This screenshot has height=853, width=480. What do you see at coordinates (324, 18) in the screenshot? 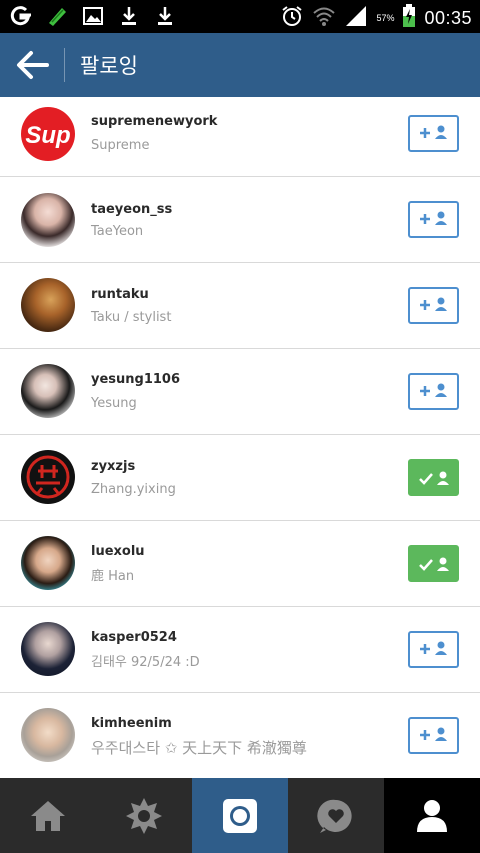
I see `wifi-icon` at bounding box center [324, 18].